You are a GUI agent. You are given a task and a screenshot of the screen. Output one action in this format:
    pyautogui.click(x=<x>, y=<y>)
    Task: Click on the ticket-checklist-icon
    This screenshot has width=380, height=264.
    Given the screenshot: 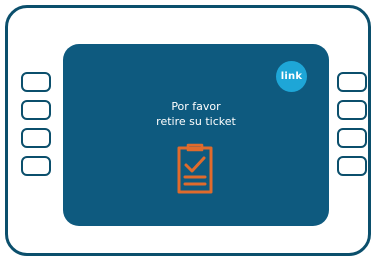 What is the action you would take?
    pyautogui.click(x=195, y=168)
    